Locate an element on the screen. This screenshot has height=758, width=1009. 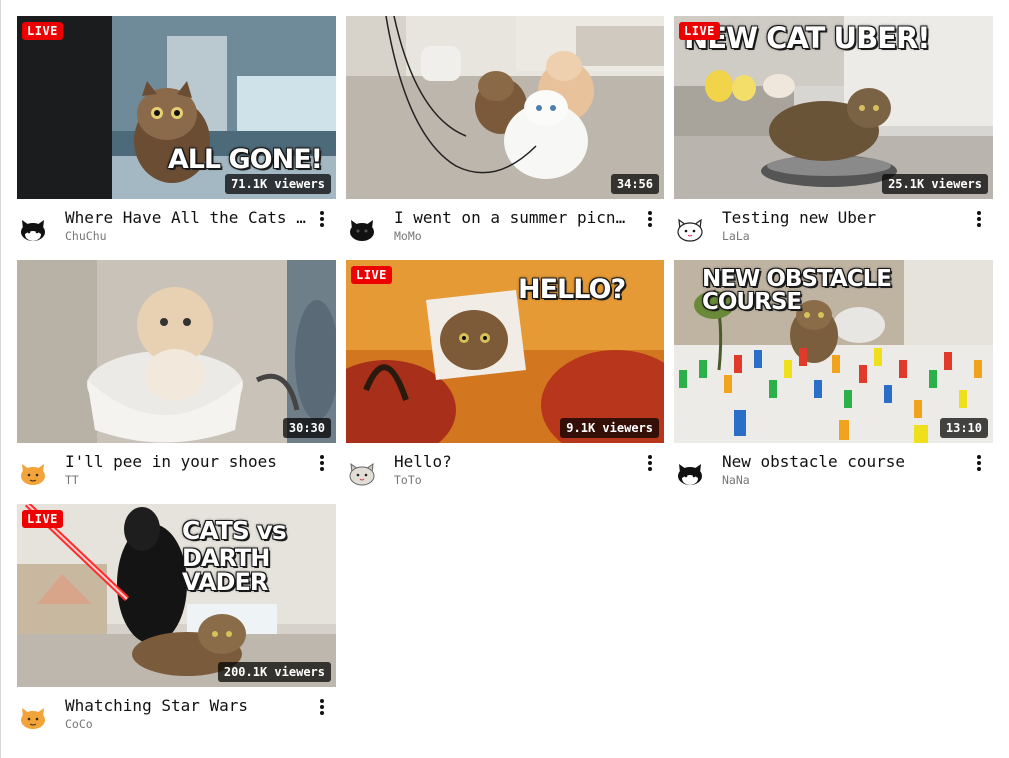
channel-name: CoCo is located at coordinates (185, 724).